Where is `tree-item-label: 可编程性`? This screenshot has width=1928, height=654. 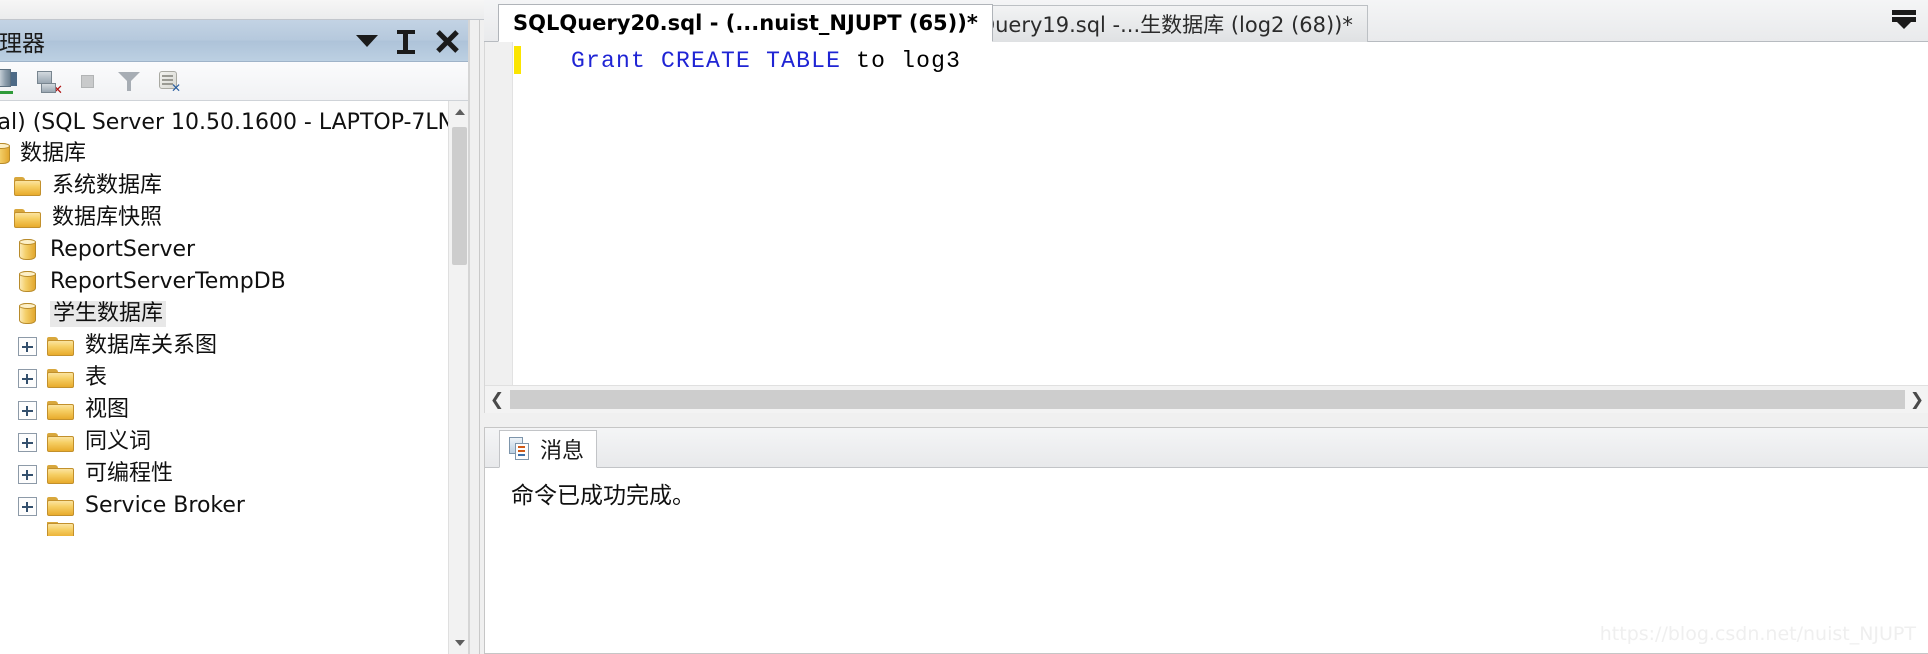
tree-item-label: 可编程性 is located at coordinates (129, 473).